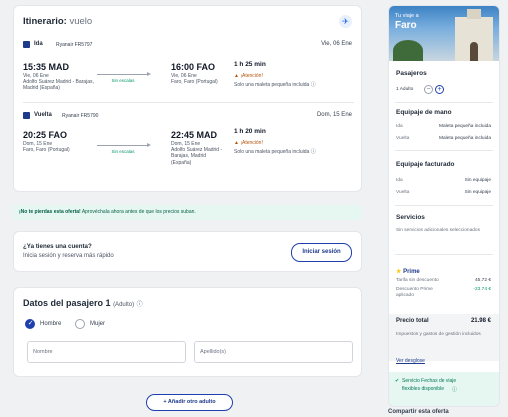 The height and width of the screenshot is (417, 508). What do you see at coordinates (414, 292) in the screenshot?
I see `discount-label: Descuento Prime aplicado` at bounding box center [414, 292].